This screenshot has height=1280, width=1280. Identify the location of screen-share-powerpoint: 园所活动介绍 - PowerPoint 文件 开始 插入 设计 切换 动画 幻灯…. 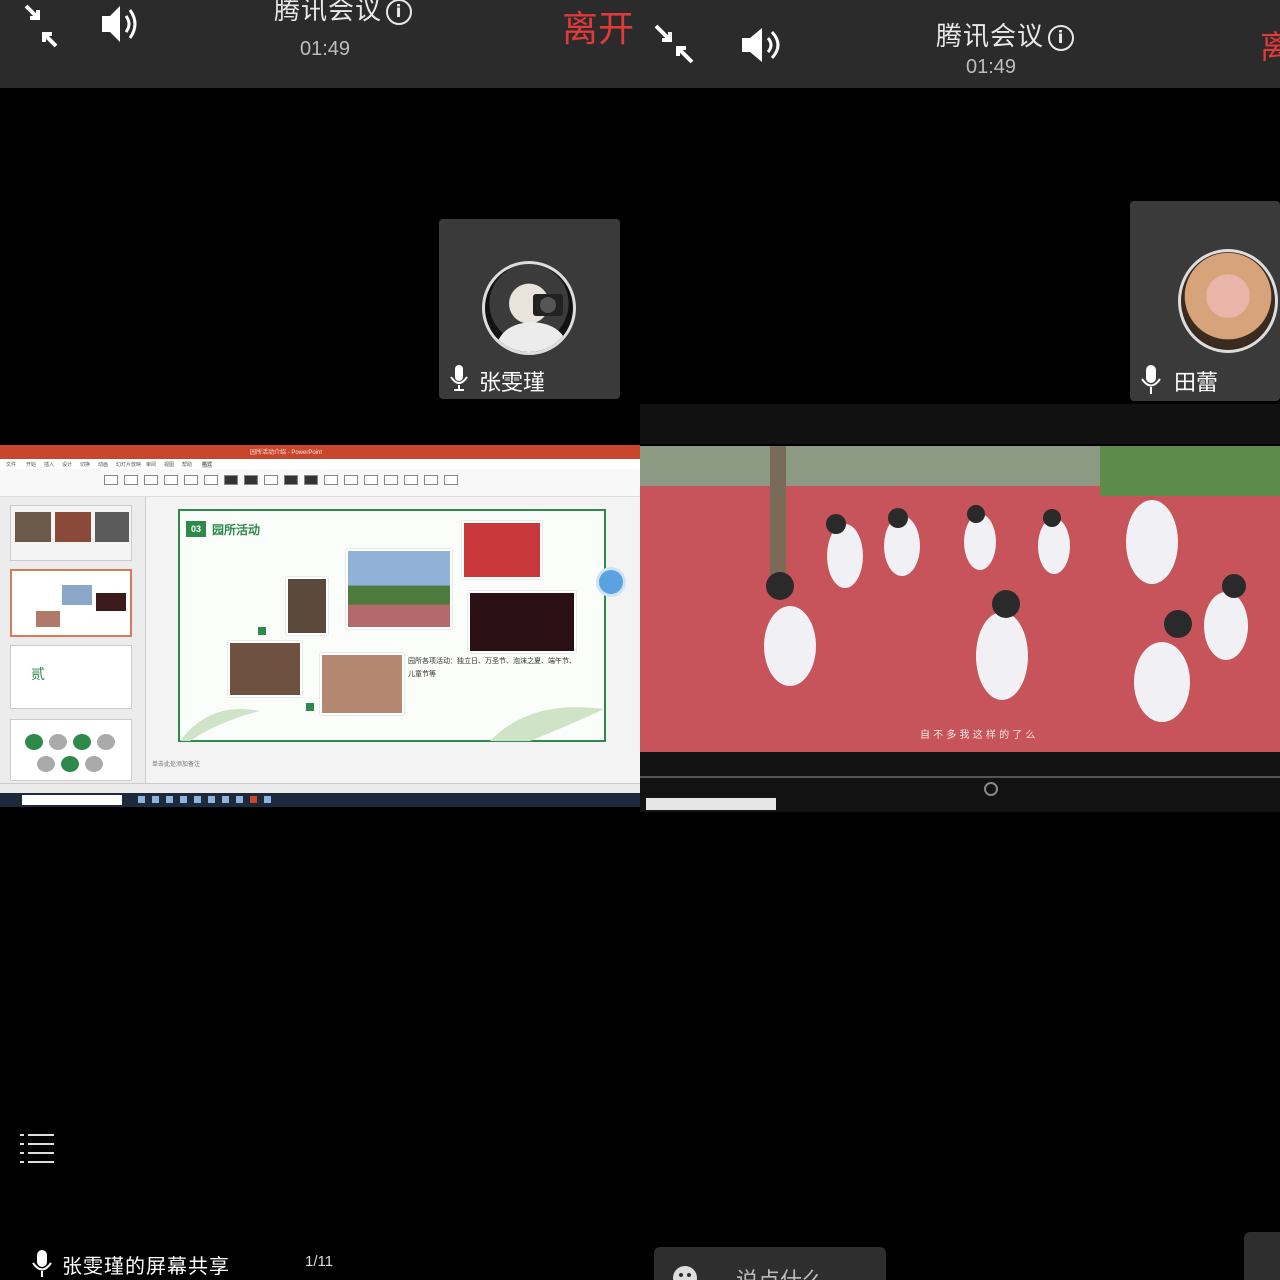
(320, 626).